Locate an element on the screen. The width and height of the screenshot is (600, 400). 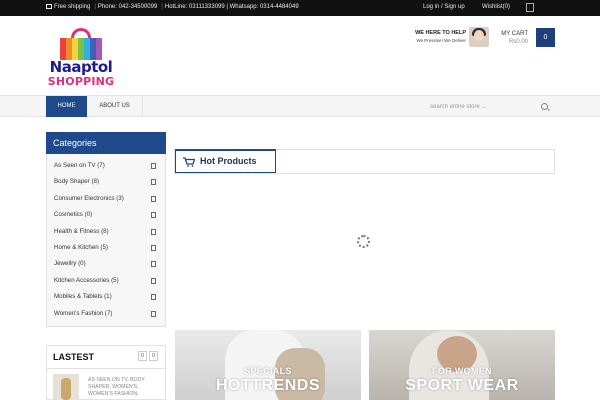
category-item: Mobiles & Tablets (1) is located at coordinates (106, 297).